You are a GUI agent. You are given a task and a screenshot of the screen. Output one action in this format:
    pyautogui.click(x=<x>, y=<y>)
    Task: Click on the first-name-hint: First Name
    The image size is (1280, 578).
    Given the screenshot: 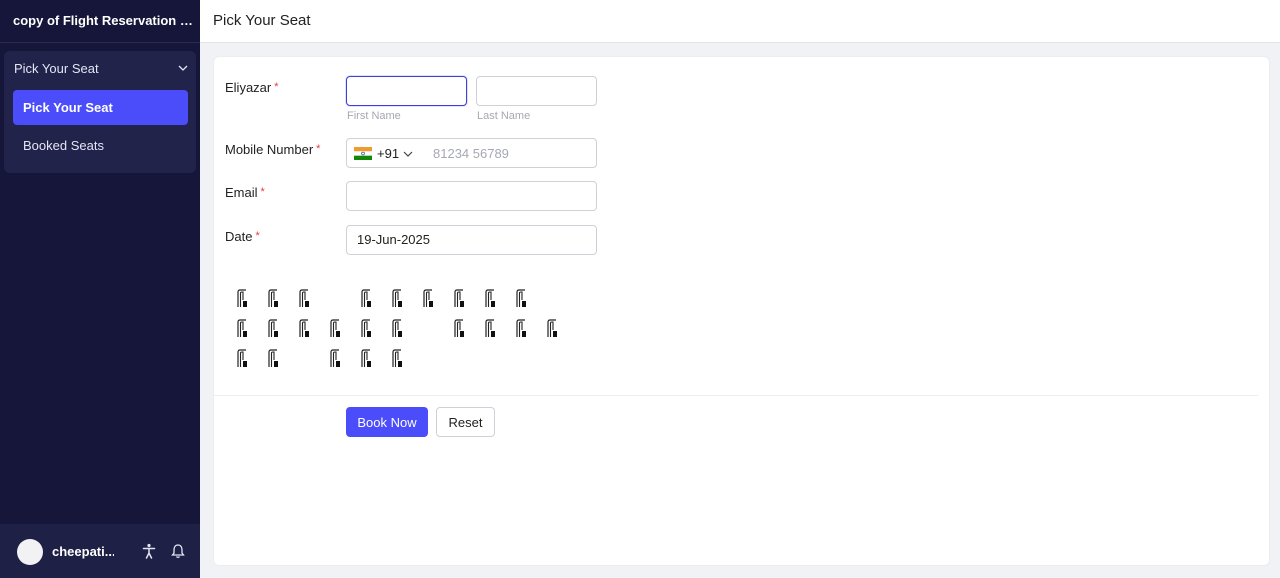 What is the action you would take?
    pyautogui.click(x=374, y=116)
    